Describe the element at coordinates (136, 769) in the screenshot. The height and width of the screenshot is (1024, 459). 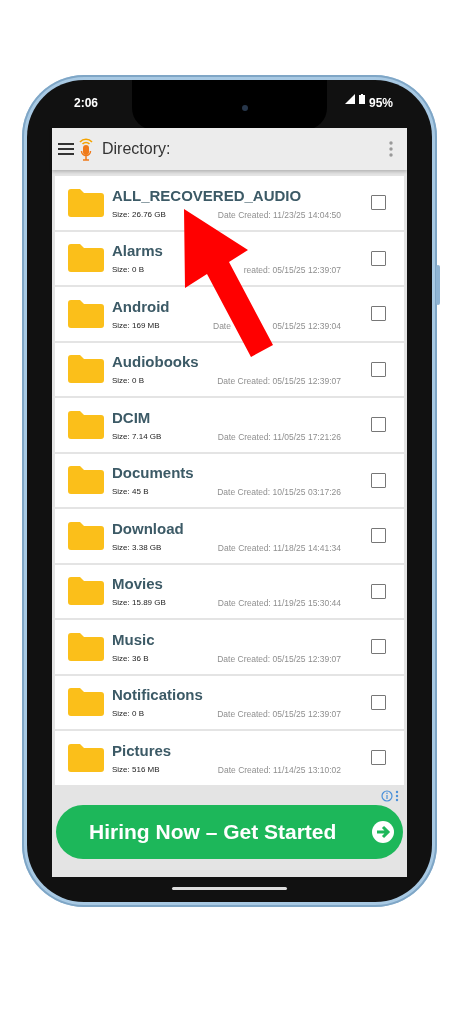
I see `folder-size: Size: 516 MB` at that location.